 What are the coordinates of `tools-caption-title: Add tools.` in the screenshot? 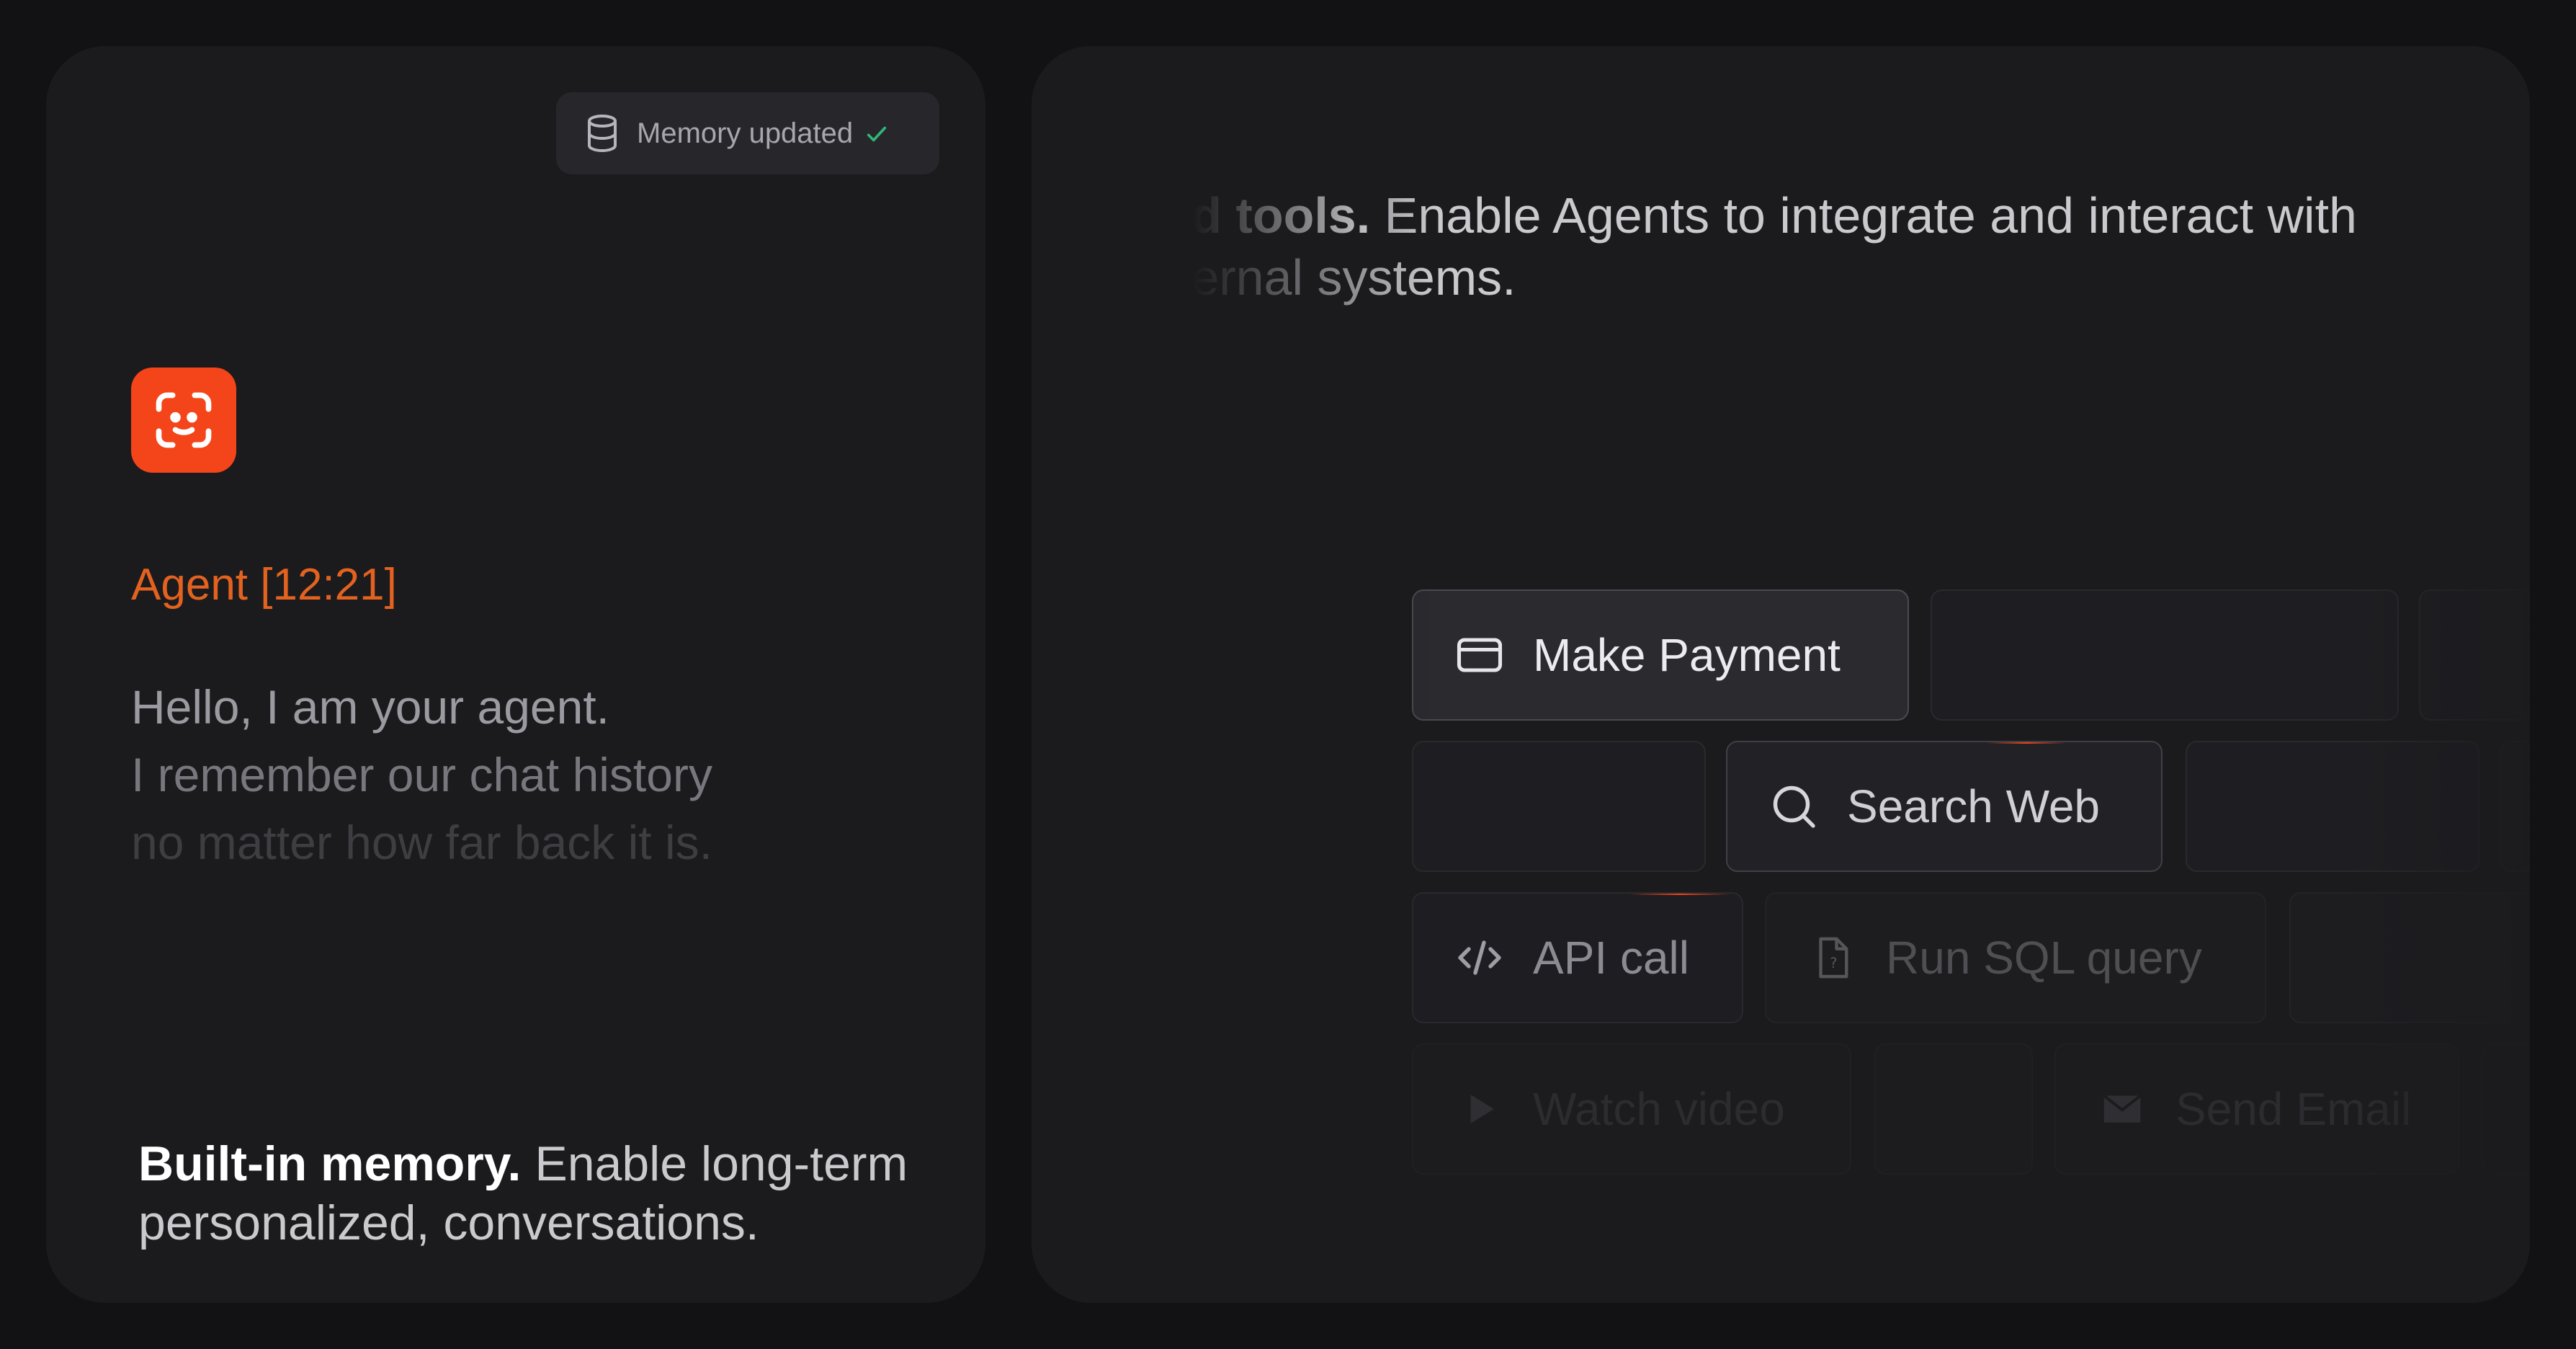 It's located at (1247, 215).